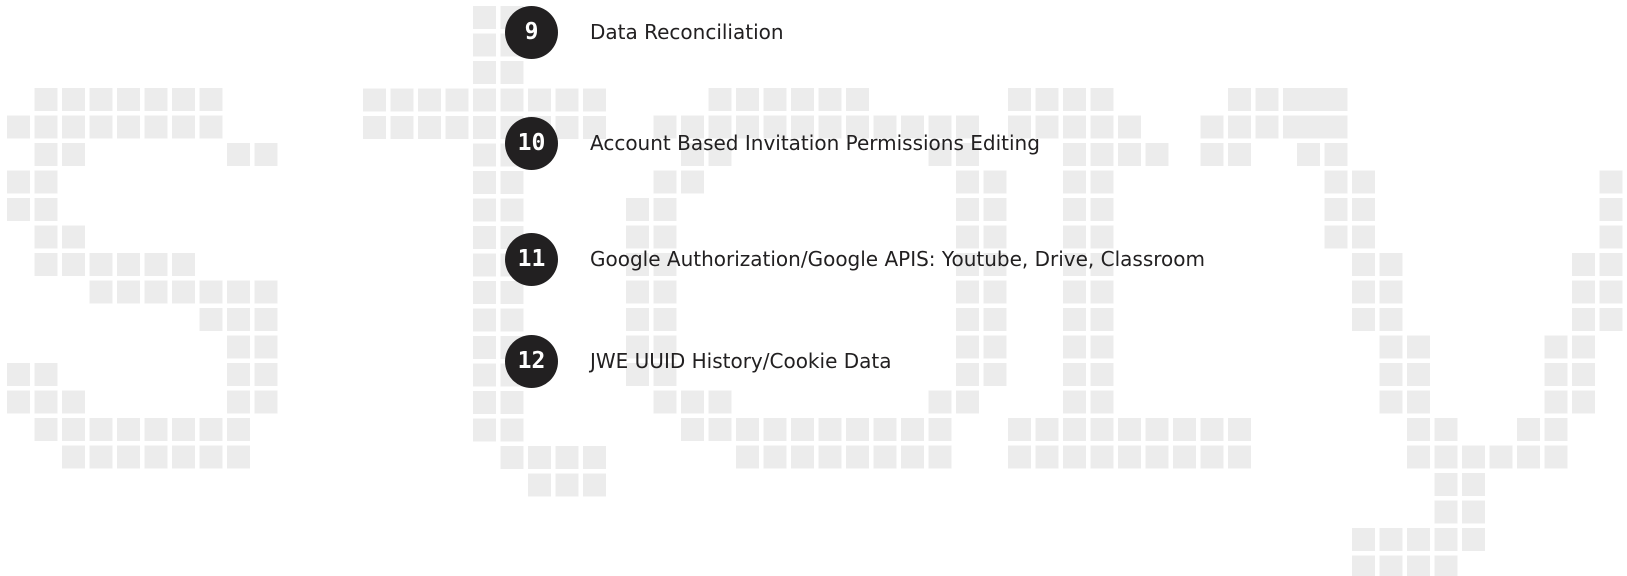 The height and width of the screenshot is (576, 1627). Describe the element at coordinates (644, 32) in the screenshot. I see `list-item: 9 Data Reconciliation` at that location.